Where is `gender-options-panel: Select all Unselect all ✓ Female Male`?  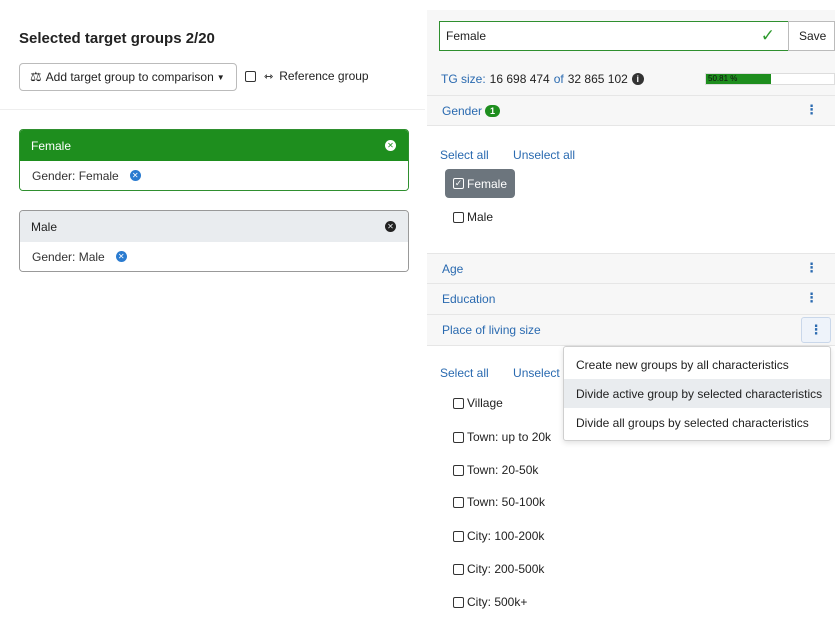 gender-options-panel: Select all Unselect all ✓ Female Male is located at coordinates (631, 189).